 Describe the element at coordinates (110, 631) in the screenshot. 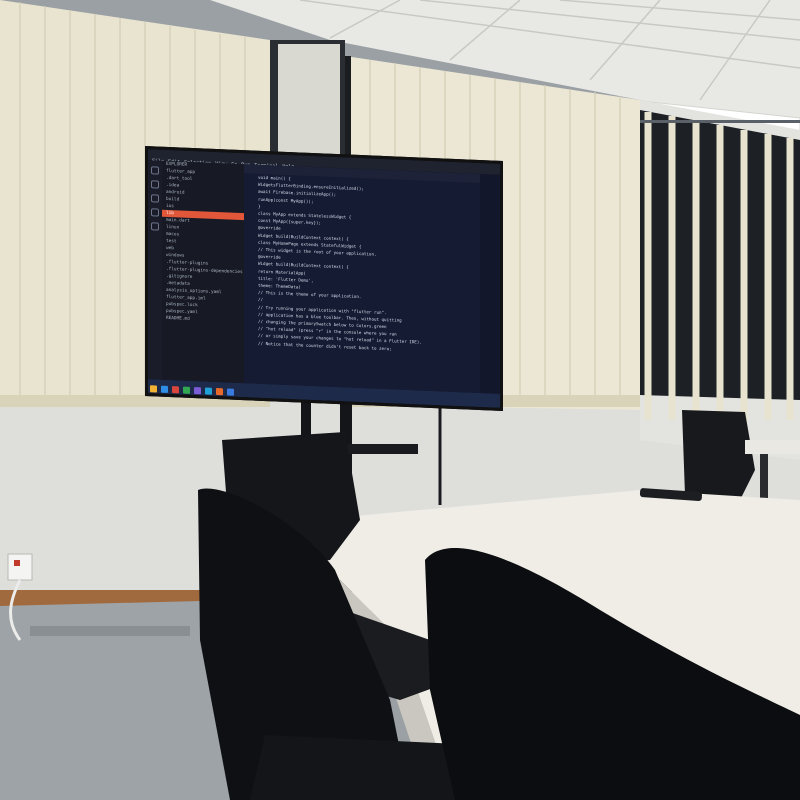

I see `floor-vent` at that location.